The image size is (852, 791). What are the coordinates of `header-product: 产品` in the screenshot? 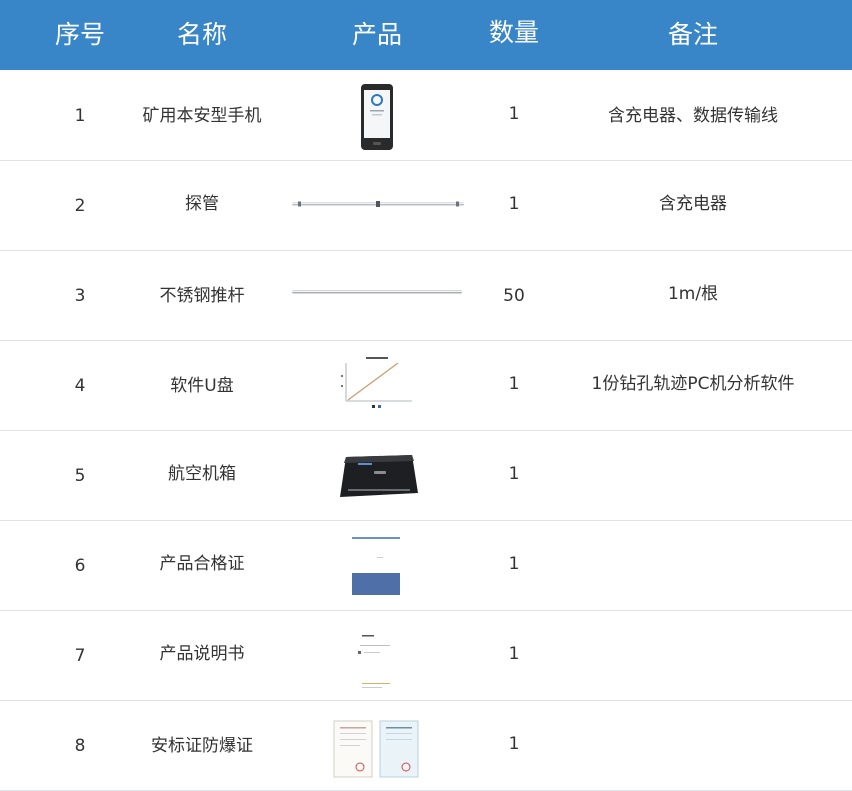 It's located at (376, 34).